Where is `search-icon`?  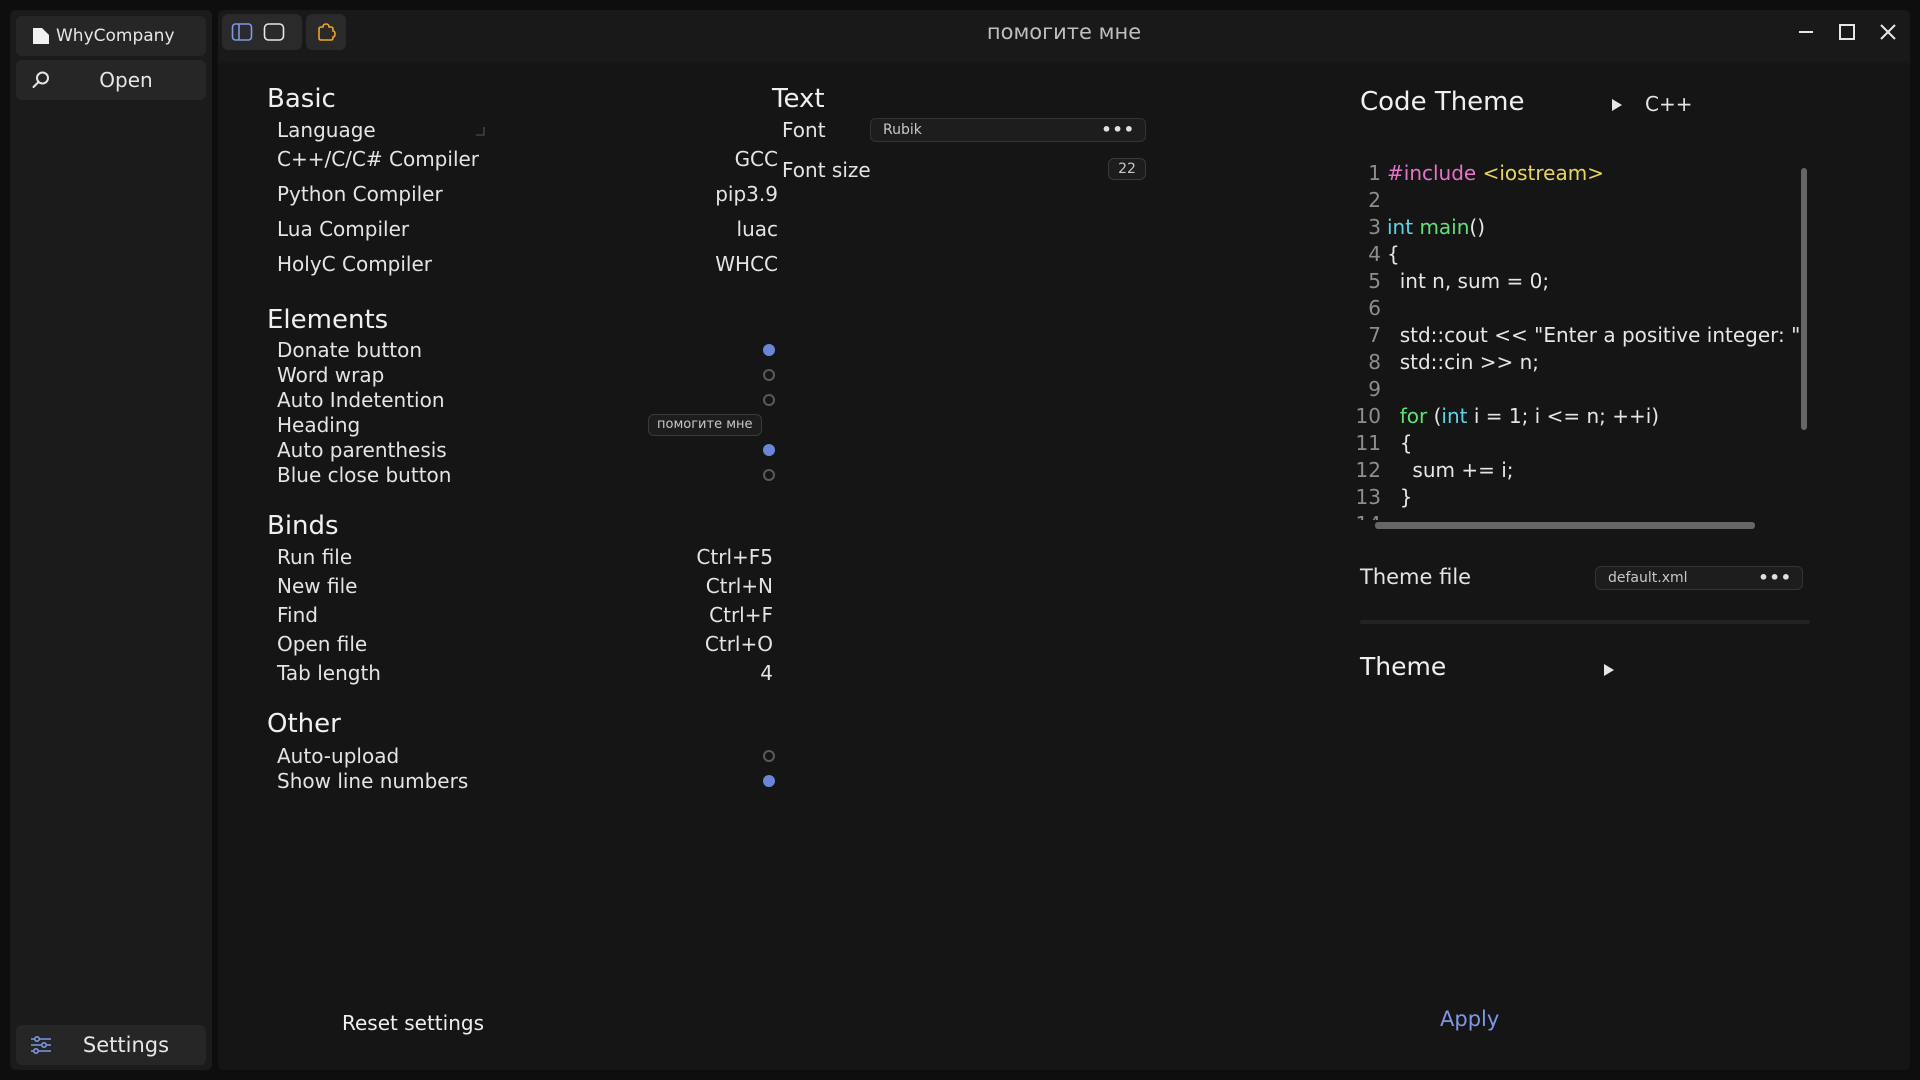 search-icon is located at coordinates (41, 80).